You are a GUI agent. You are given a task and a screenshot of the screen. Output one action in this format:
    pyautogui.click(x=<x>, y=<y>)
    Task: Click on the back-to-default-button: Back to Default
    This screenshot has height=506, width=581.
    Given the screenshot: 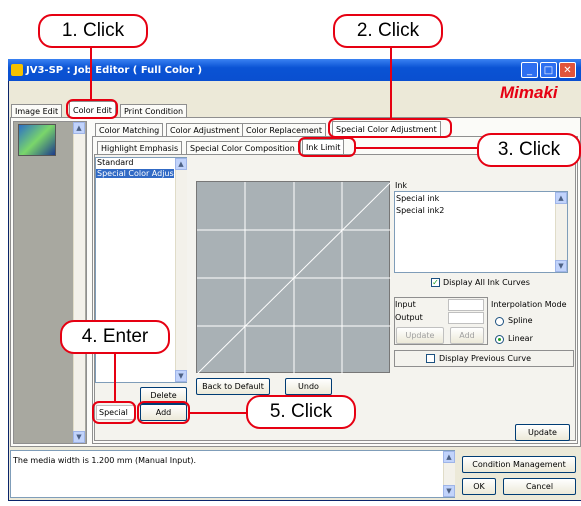 What is the action you would take?
    pyautogui.click(x=233, y=386)
    